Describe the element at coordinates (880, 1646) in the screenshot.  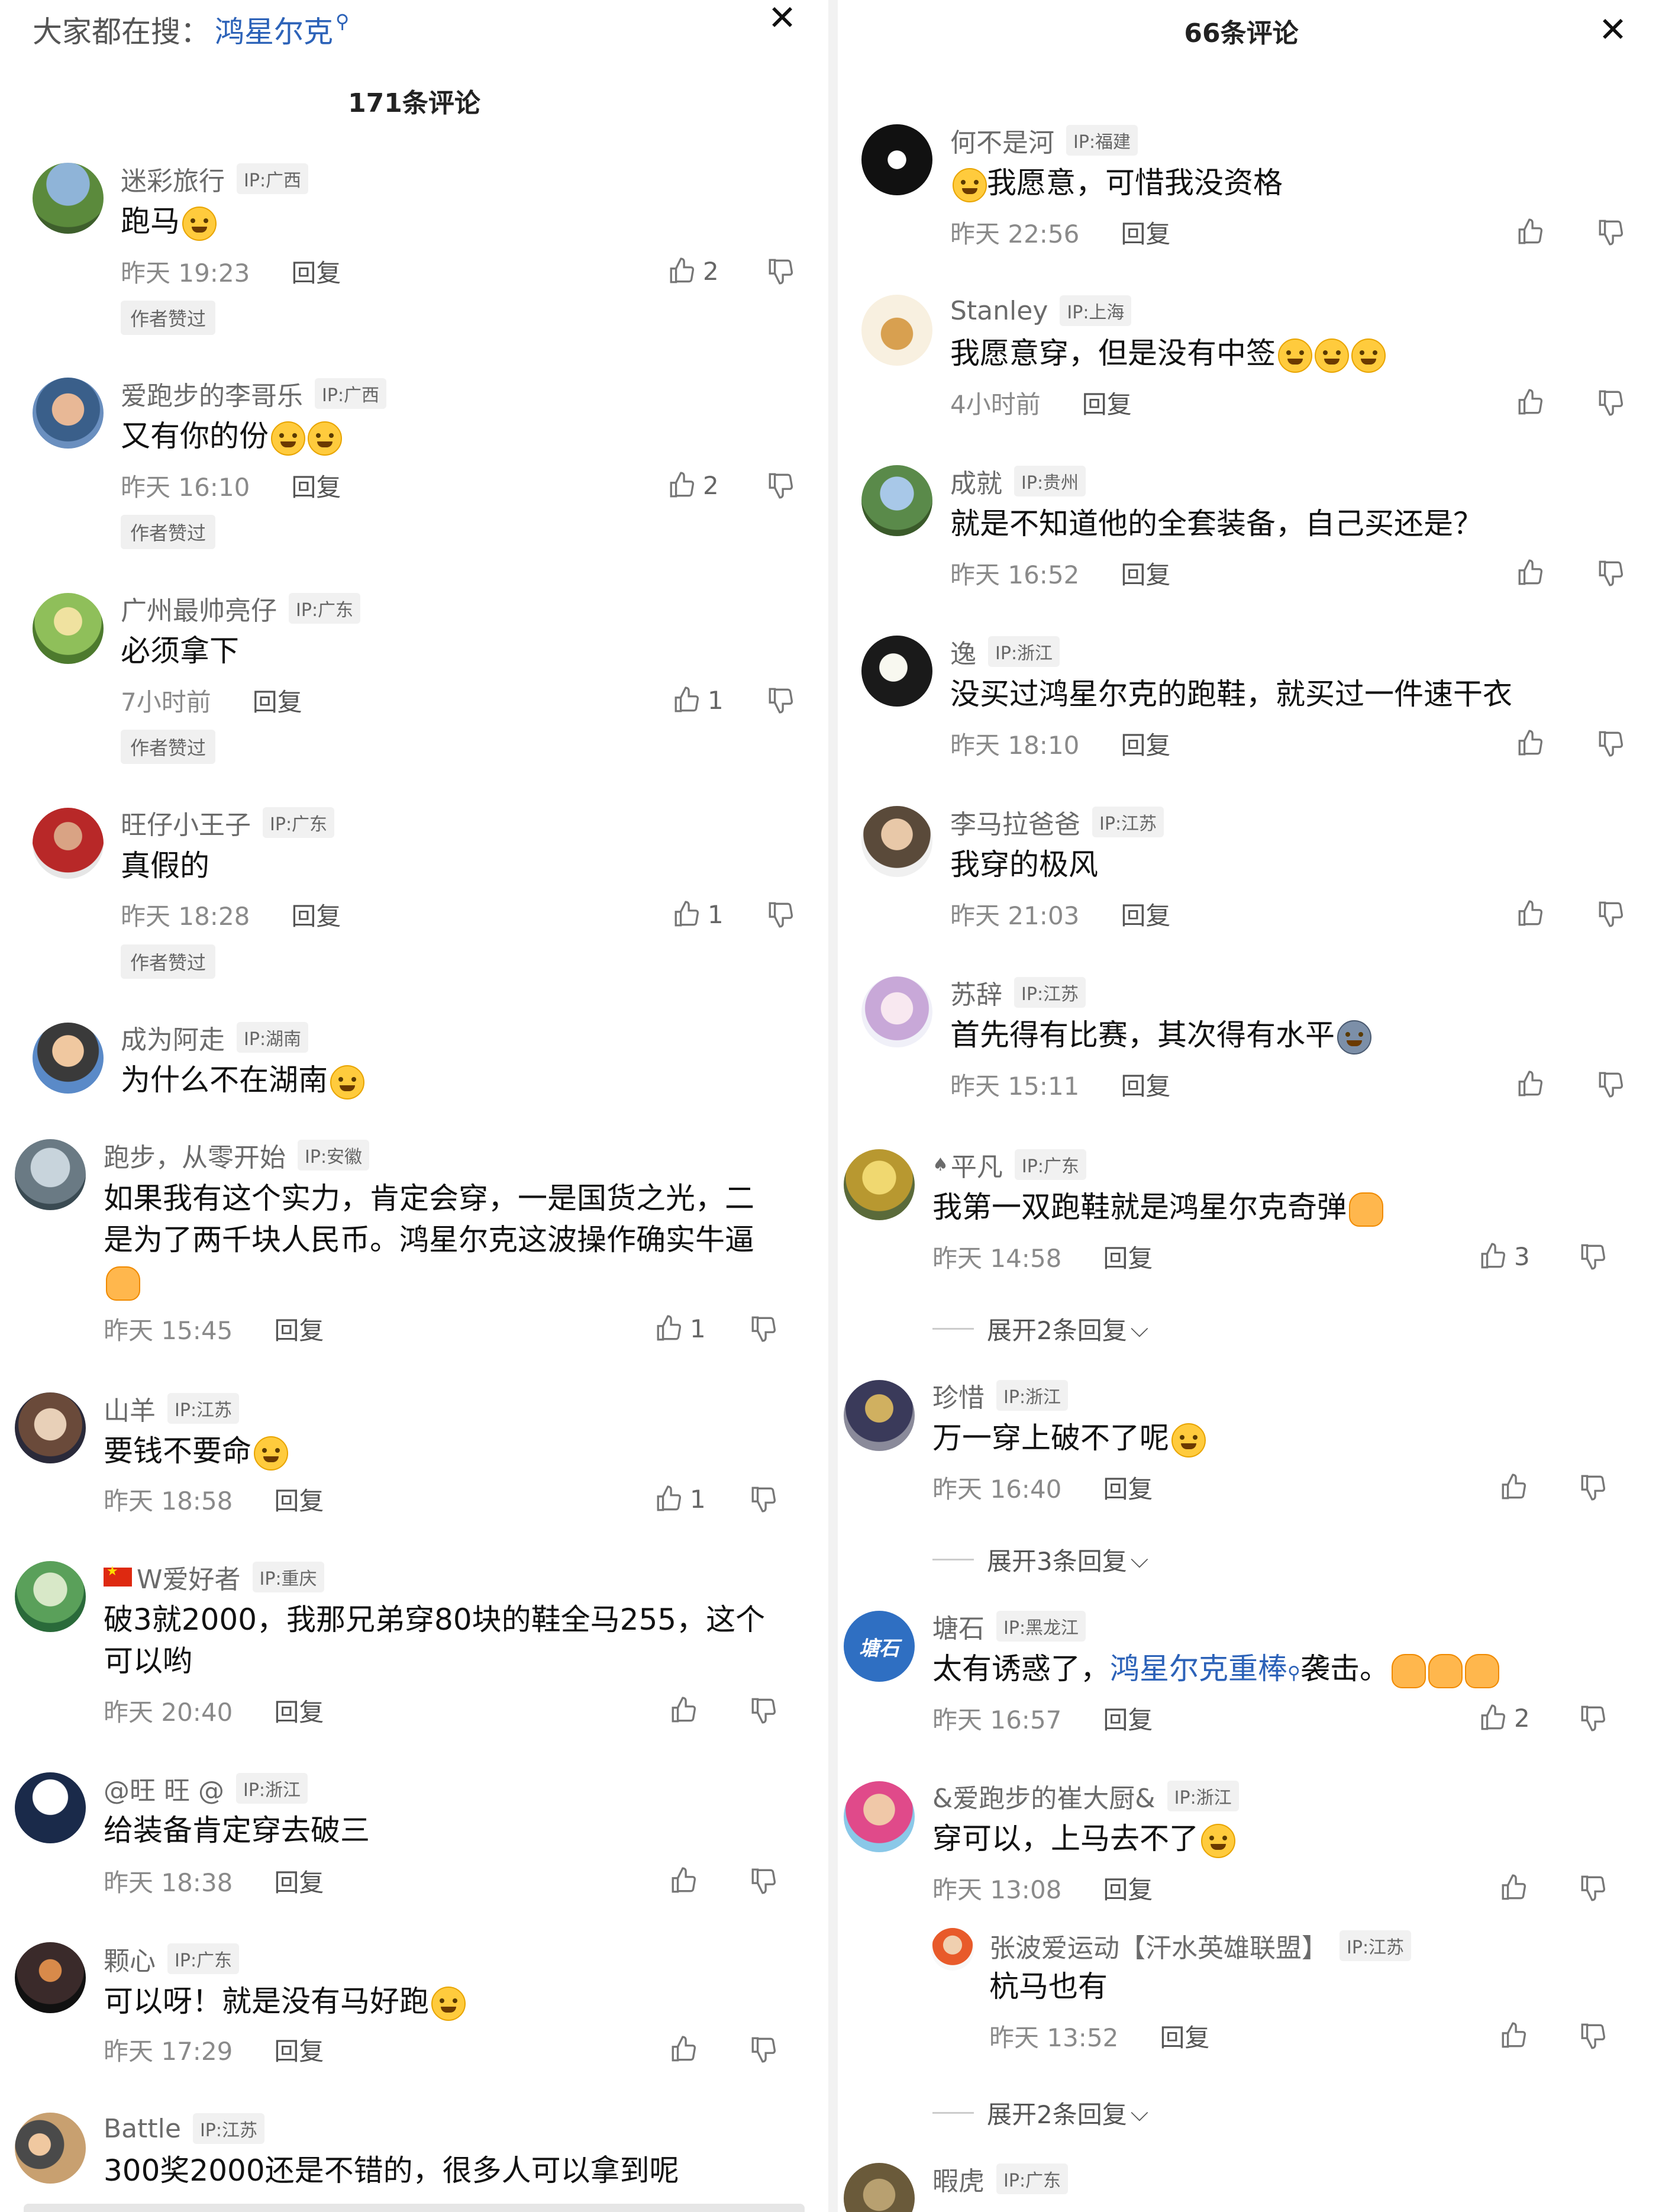
I see `avatar: 塘石` at that location.